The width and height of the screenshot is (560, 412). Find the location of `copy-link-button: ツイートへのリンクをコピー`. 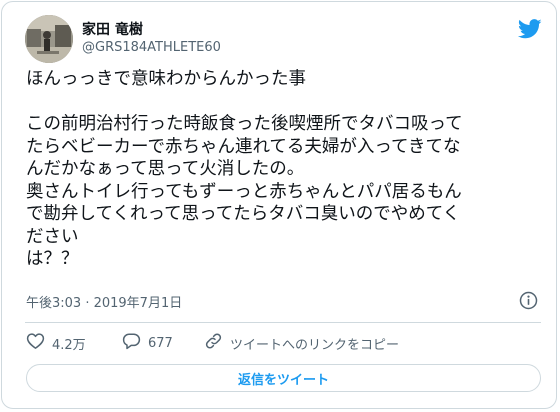

copy-link-button: ツイートへのリンクをコピー is located at coordinates (301, 343).